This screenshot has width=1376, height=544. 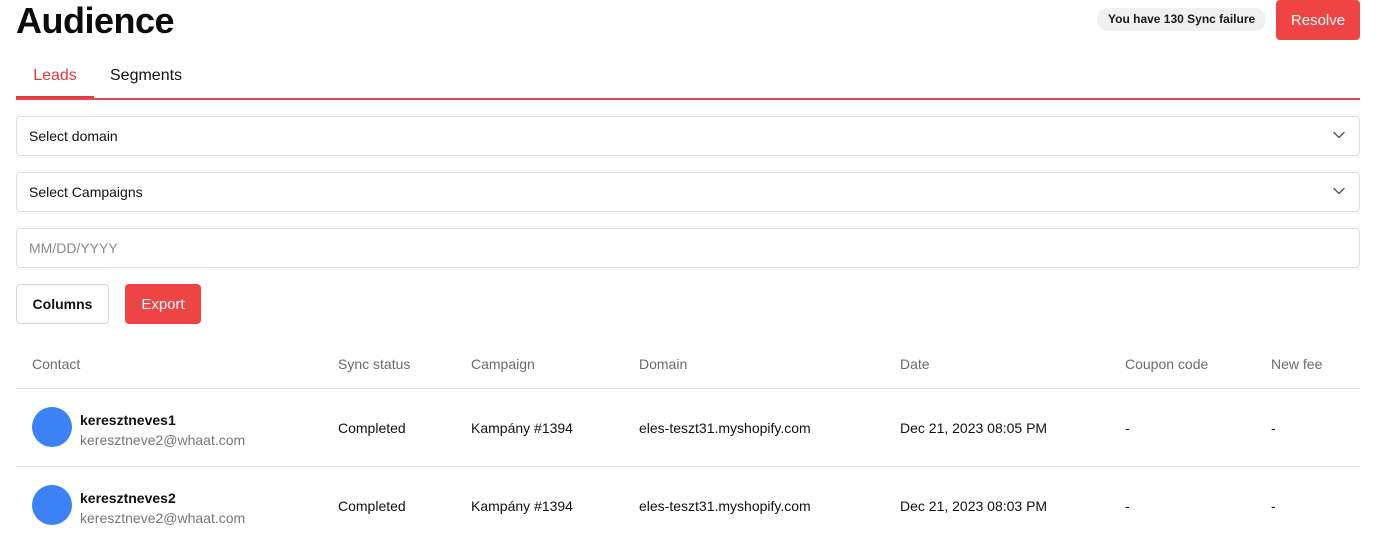 What do you see at coordinates (974, 506) in the screenshot?
I see `date: Dec 21, 2023 08:03 PM` at bounding box center [974, 506].